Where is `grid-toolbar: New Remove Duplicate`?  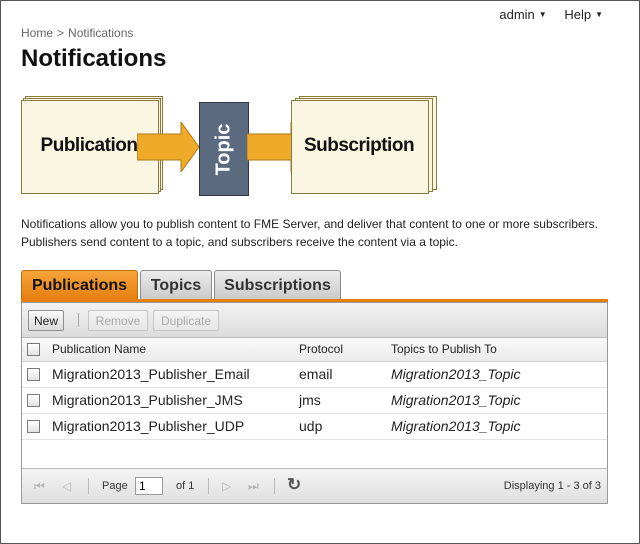
grid-toolbar: New Remove Duplicate is located at coordinates (314, 320).